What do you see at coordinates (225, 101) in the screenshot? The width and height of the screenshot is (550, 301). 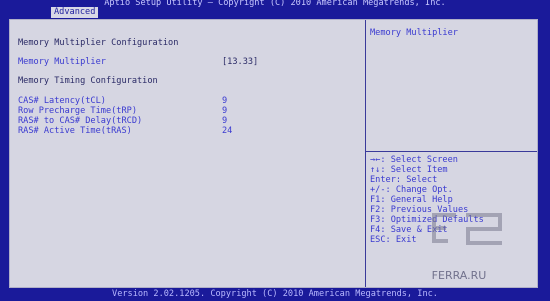 I see `cas-latency-value: 9` at bounding box center [225, 101].